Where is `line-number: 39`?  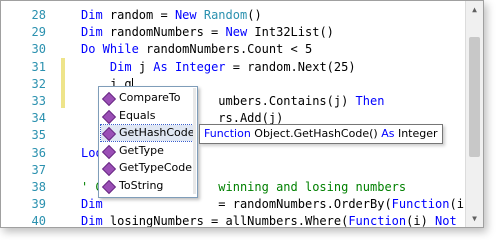
line-number: 39 is located at coordinates (38, 204).